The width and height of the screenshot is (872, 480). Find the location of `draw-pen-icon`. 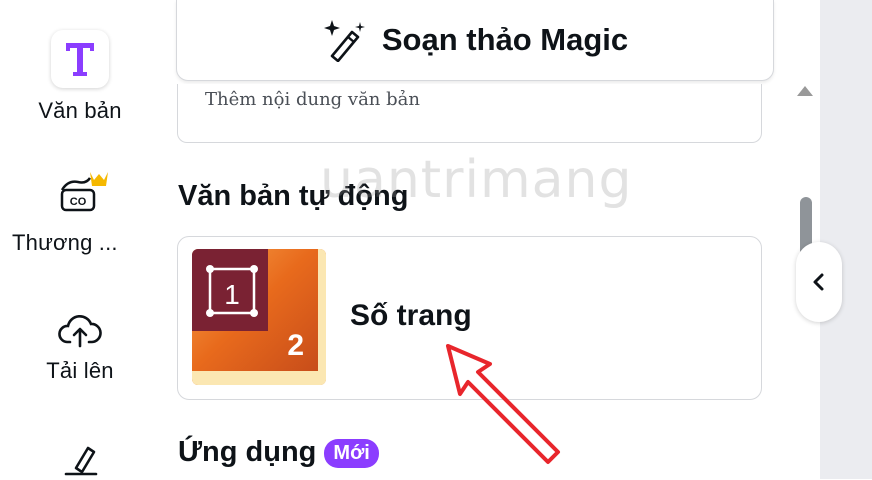

draw-pen-icon is located at coordinates (81, 461).